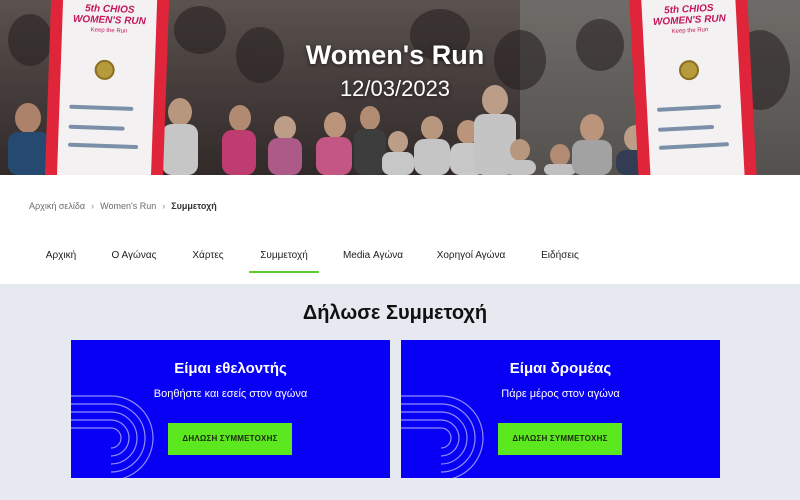 The image size is (800, 500). Describe the element at coordinates (230, 368) in the screenshot. I see `volunteer-card-title: Είμαι εθελοντής` at that location.